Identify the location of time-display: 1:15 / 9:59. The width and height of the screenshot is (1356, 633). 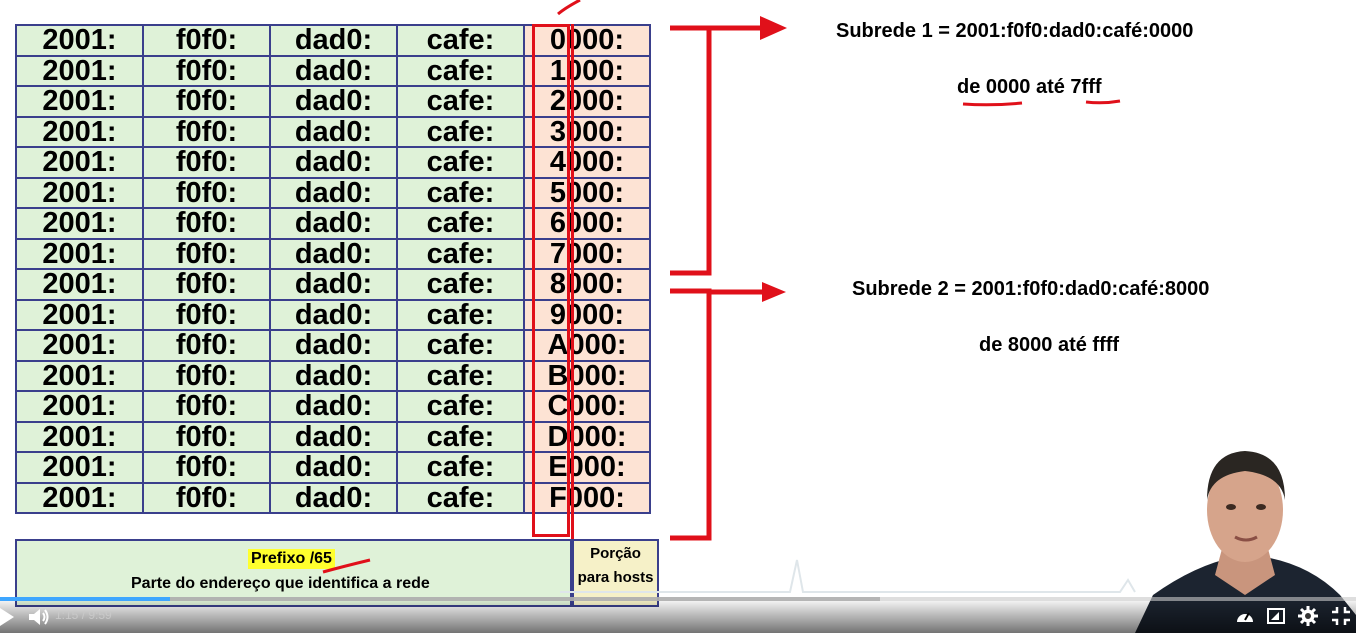
(83, 615).